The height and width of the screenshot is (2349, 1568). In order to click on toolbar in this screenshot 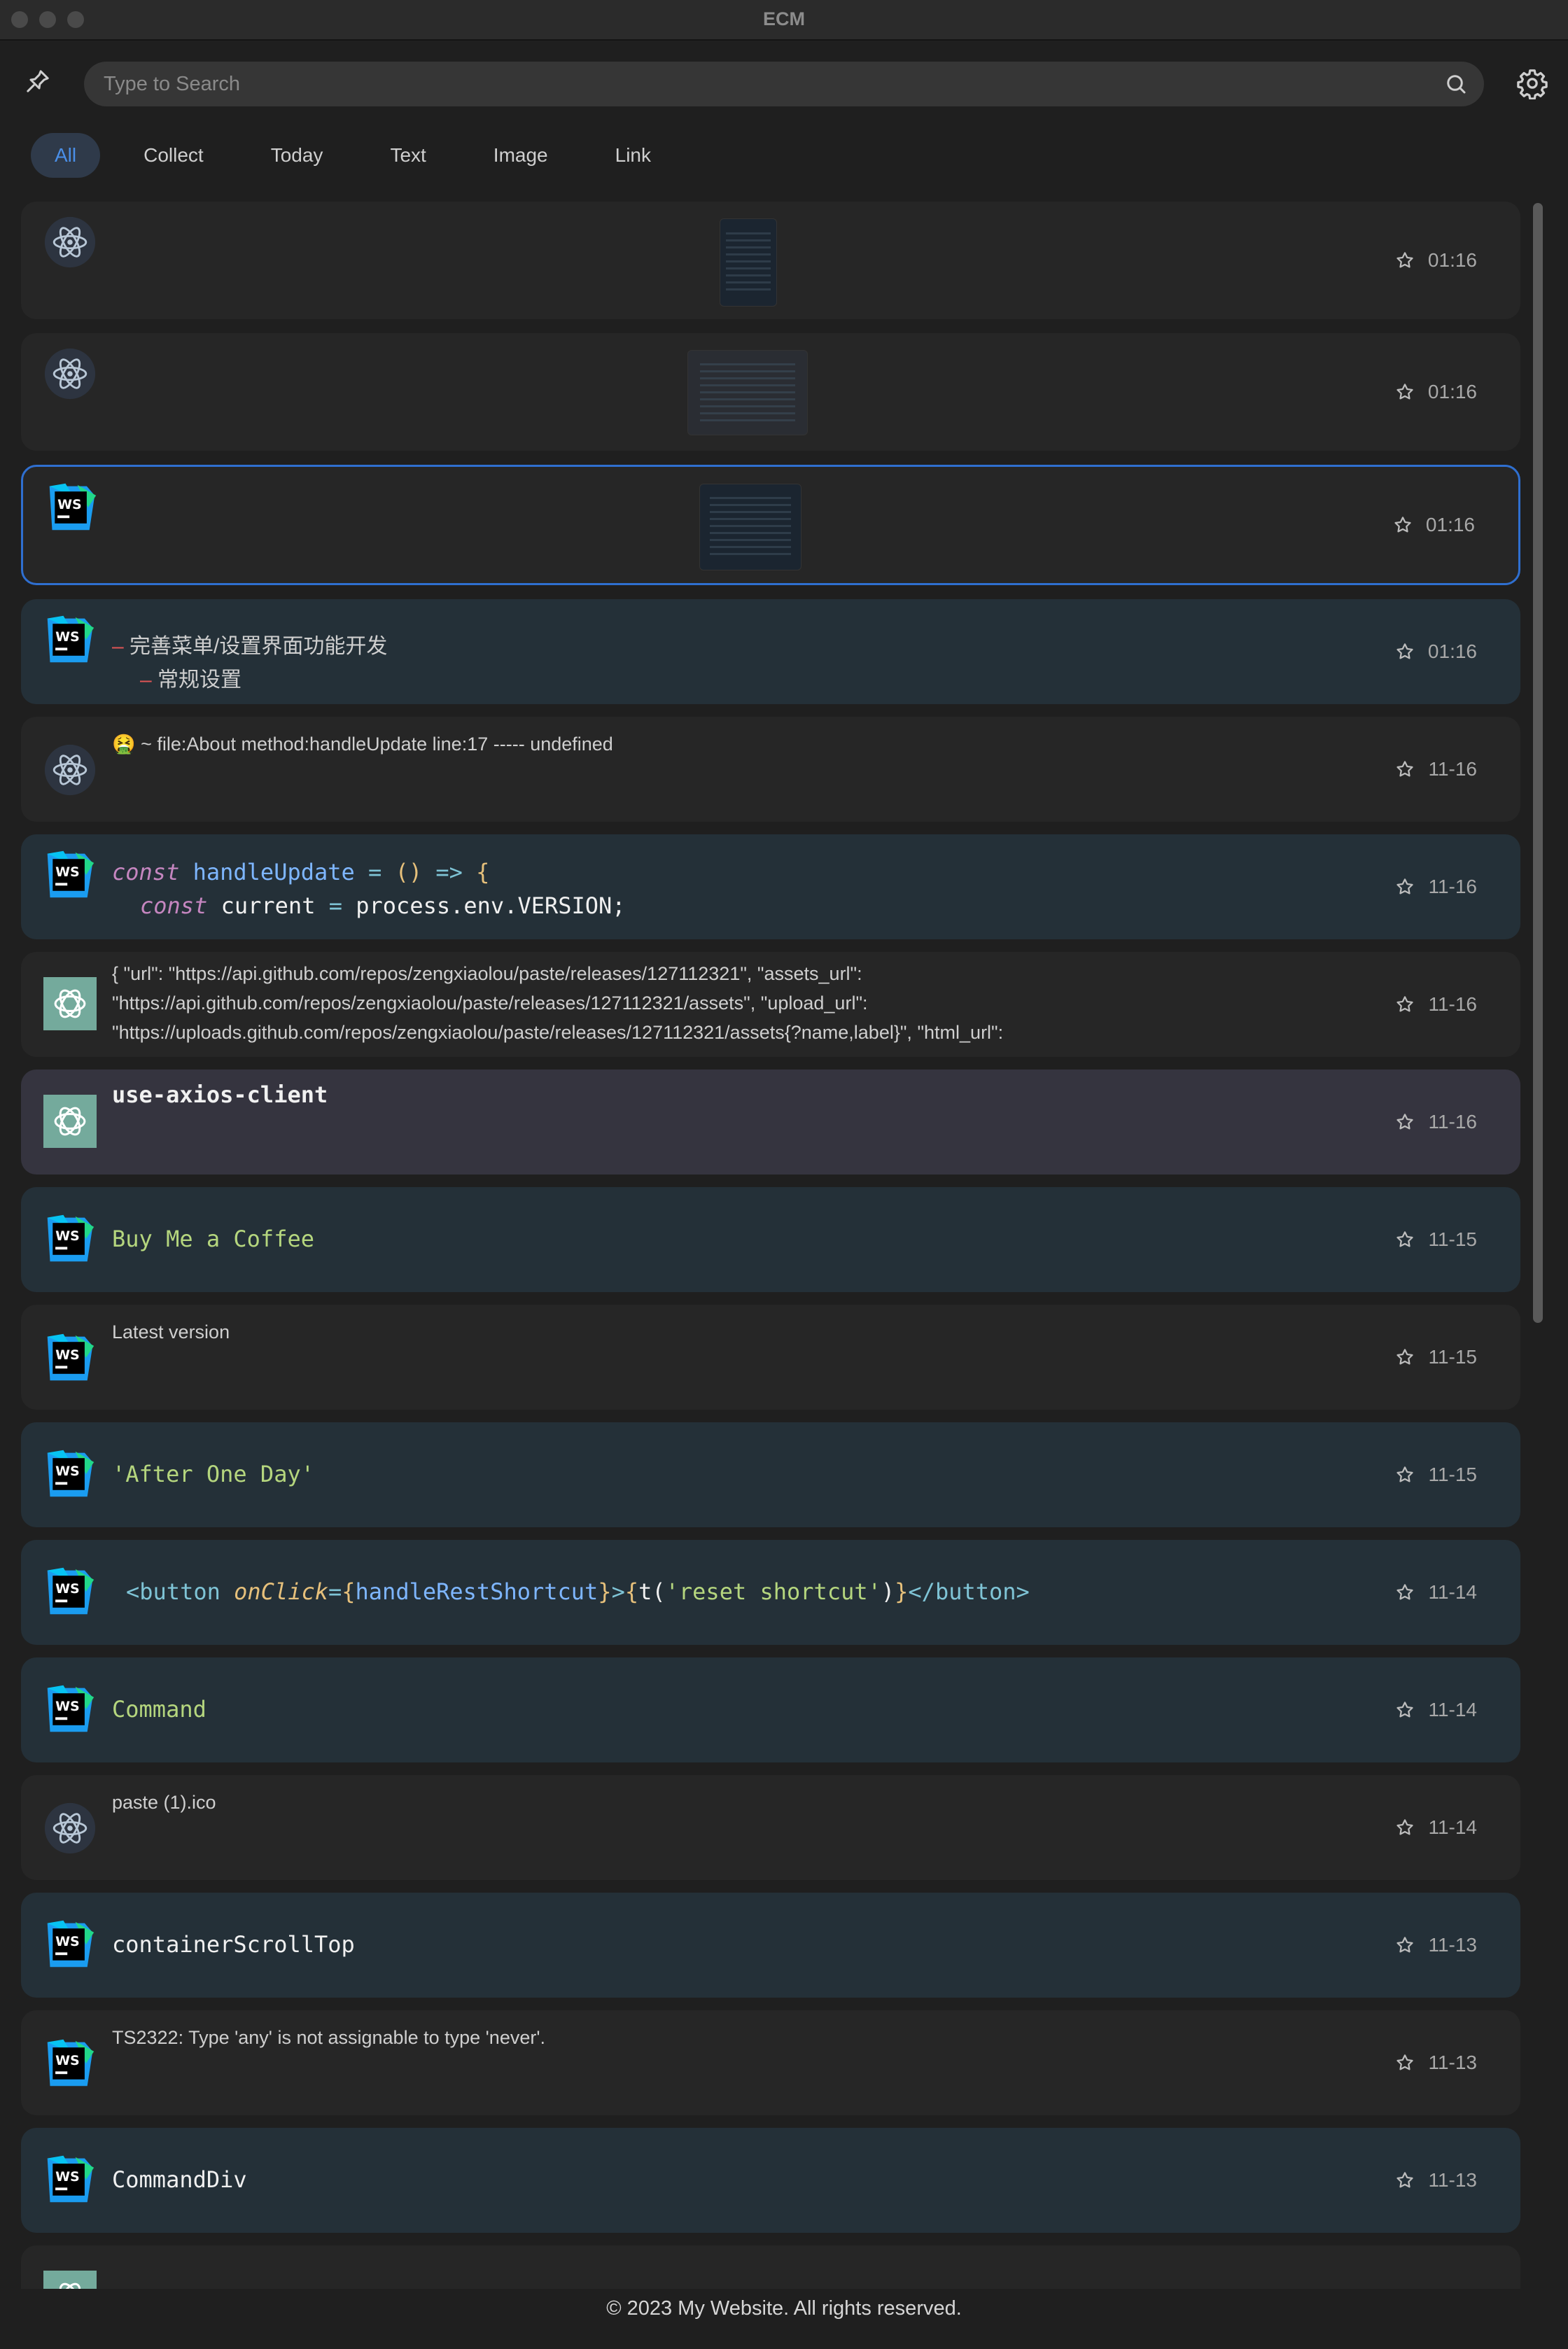, I will do `click(784, 83)`.